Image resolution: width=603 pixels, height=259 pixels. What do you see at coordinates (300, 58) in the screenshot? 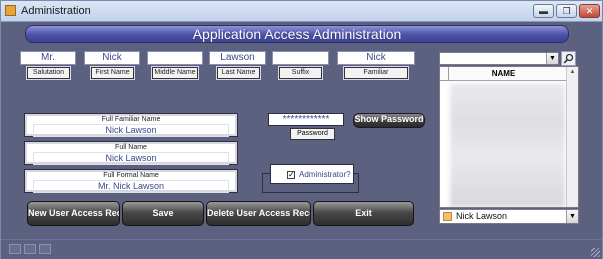
I see `suffix-field` at bounding box center [300, 58].